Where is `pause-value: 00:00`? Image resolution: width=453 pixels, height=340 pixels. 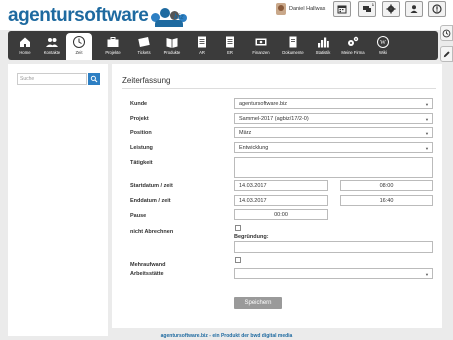 pause-value: 00:00 is located at coordinates (281, 214).